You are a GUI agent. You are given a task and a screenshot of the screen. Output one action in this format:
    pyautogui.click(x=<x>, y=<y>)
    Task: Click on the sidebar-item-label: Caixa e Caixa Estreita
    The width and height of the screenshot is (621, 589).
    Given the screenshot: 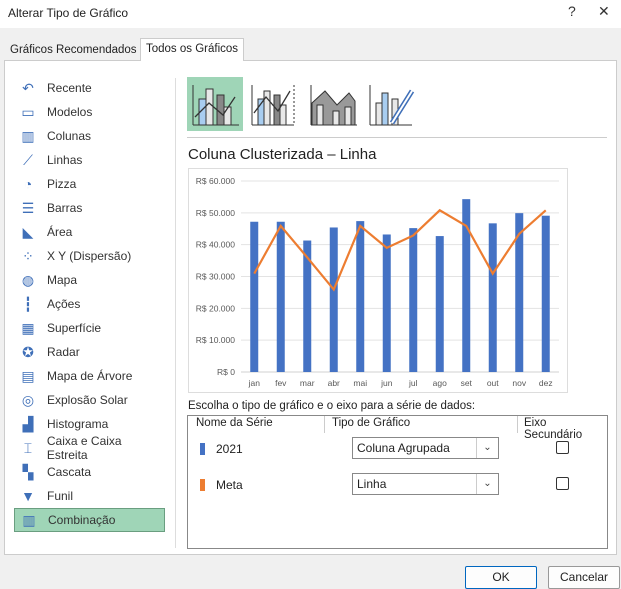 What is the action you would take?
    pyautogui.click(x=84, y=448)
    